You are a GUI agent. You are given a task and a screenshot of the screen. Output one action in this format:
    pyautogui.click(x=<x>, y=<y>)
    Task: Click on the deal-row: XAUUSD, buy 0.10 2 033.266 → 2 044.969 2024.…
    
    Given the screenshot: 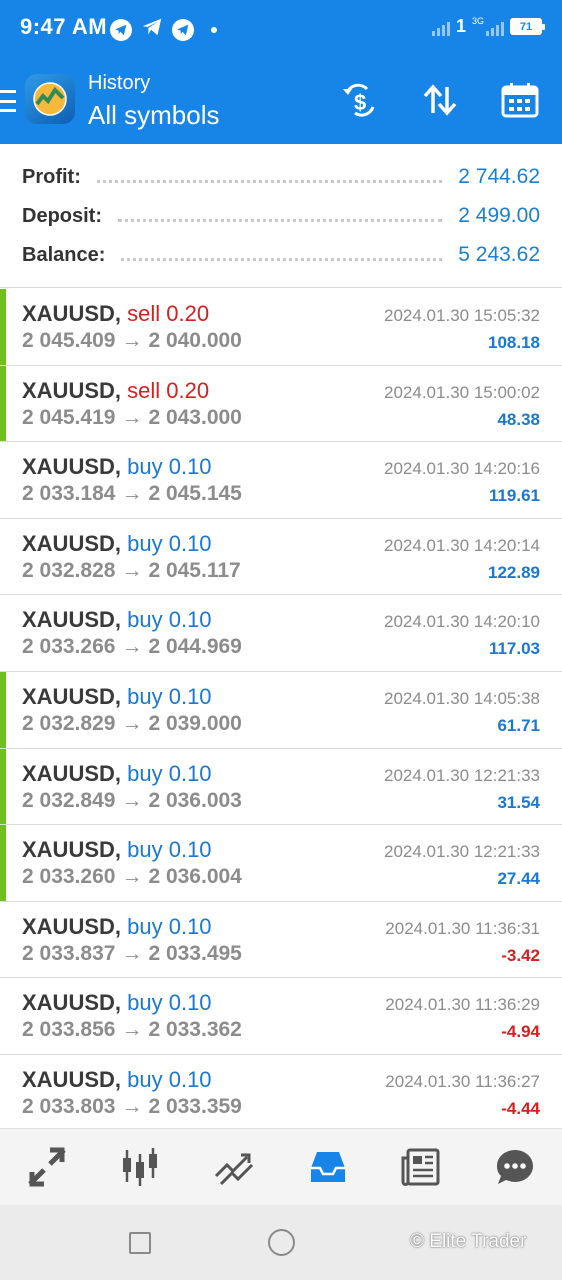 What is the action you would take?
    pyautogui.click(x=281, y=633)
    